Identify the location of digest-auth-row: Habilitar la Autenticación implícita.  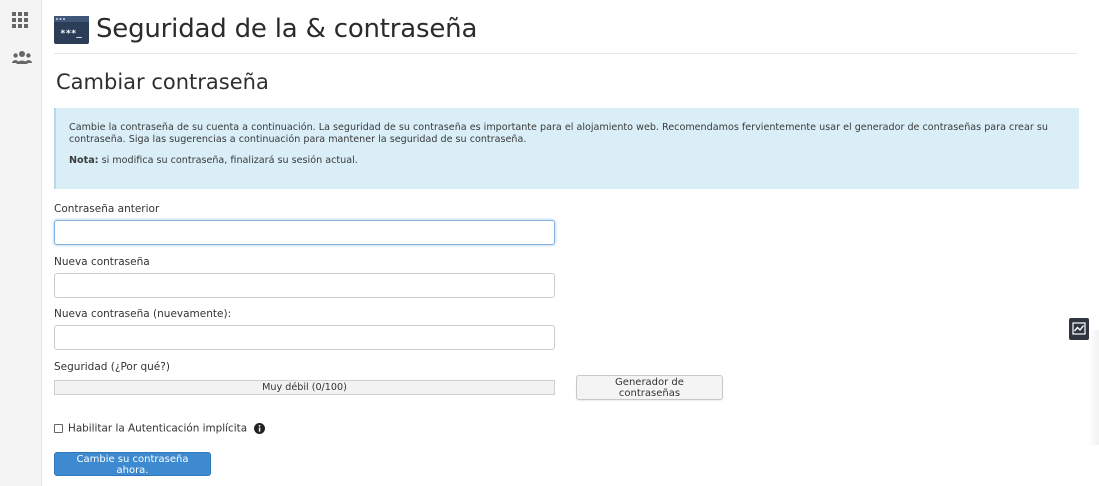
(160, 426).